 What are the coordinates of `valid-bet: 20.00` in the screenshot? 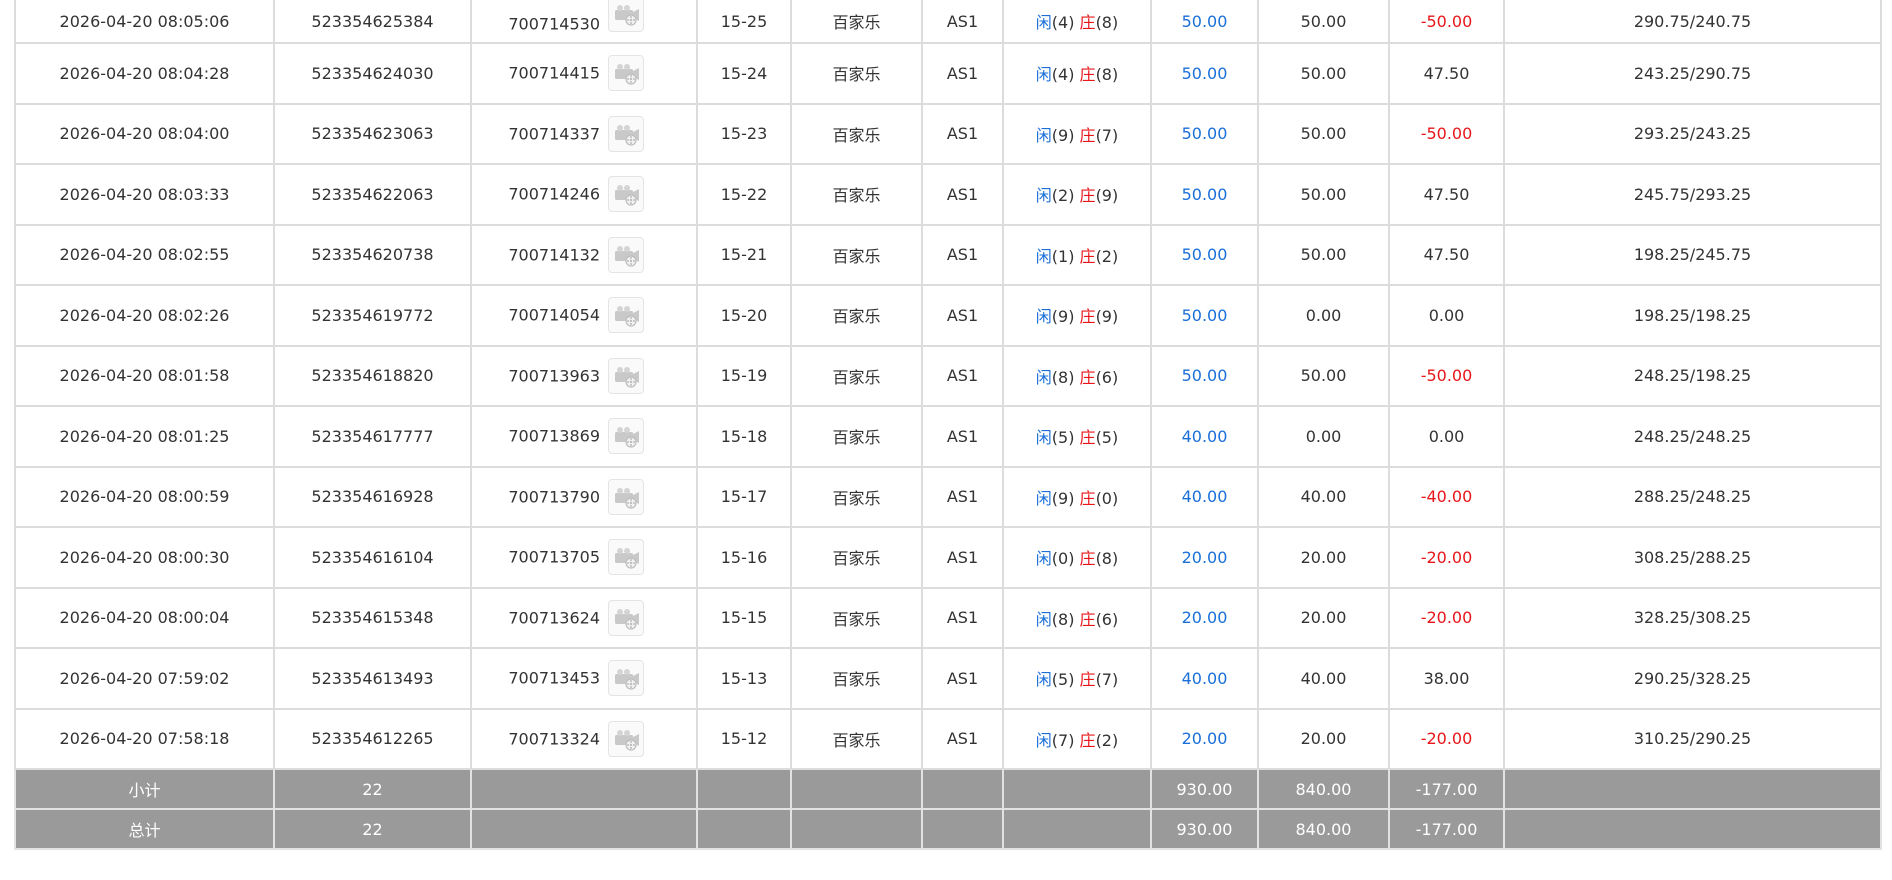 It's located at (1323, 557).